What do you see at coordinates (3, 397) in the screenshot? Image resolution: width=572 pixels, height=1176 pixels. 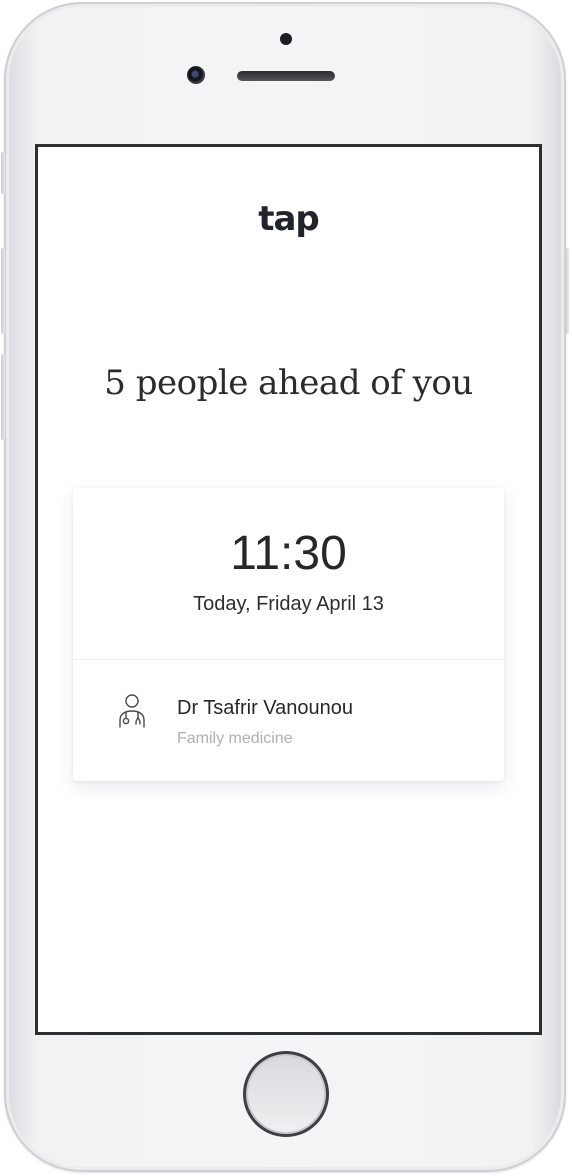 I see `volume-down-button` at bounding box center [3, 397].